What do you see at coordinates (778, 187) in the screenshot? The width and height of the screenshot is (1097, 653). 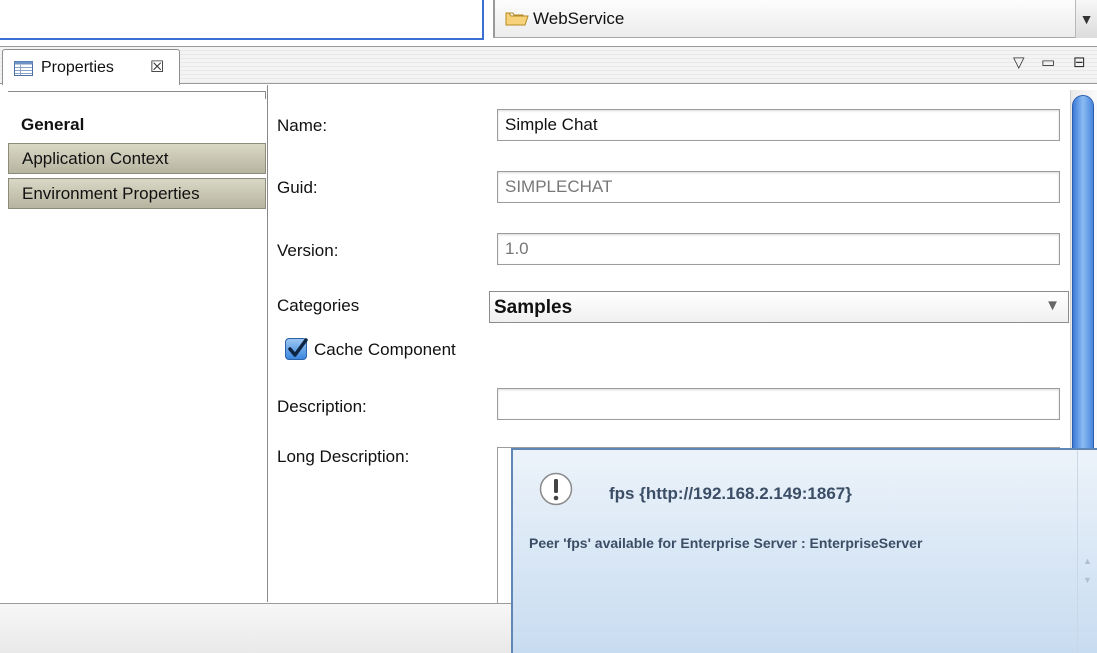 I see `guid-field` at bounding box center [778, 187].